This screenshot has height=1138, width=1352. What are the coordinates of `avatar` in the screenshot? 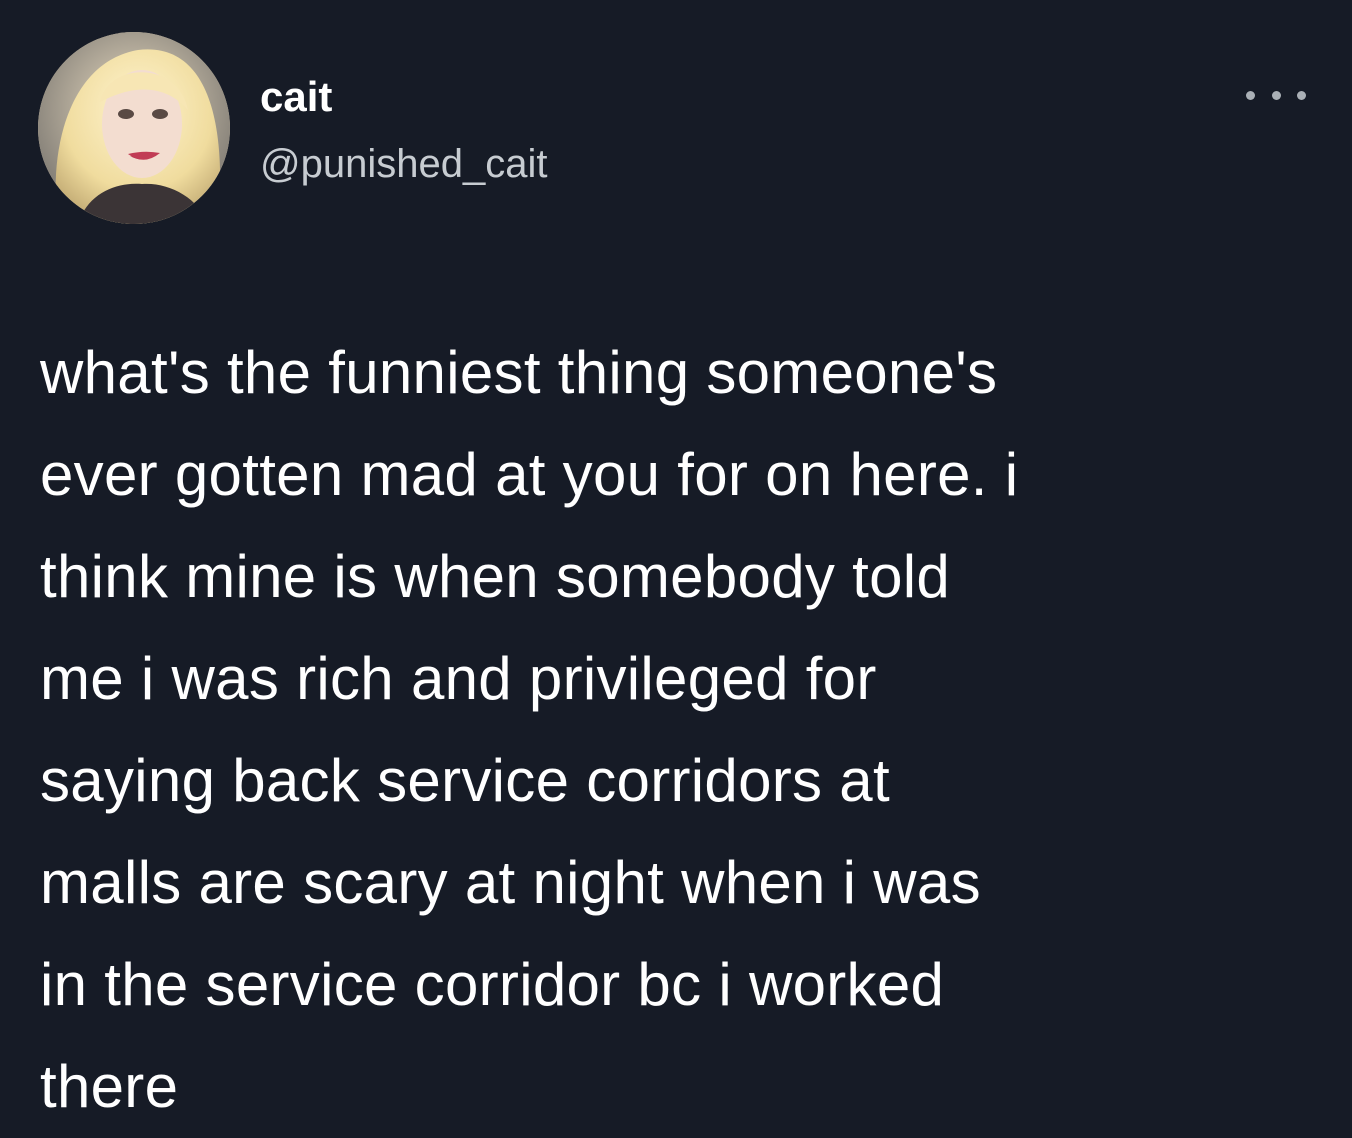 It's located at (134, 128).